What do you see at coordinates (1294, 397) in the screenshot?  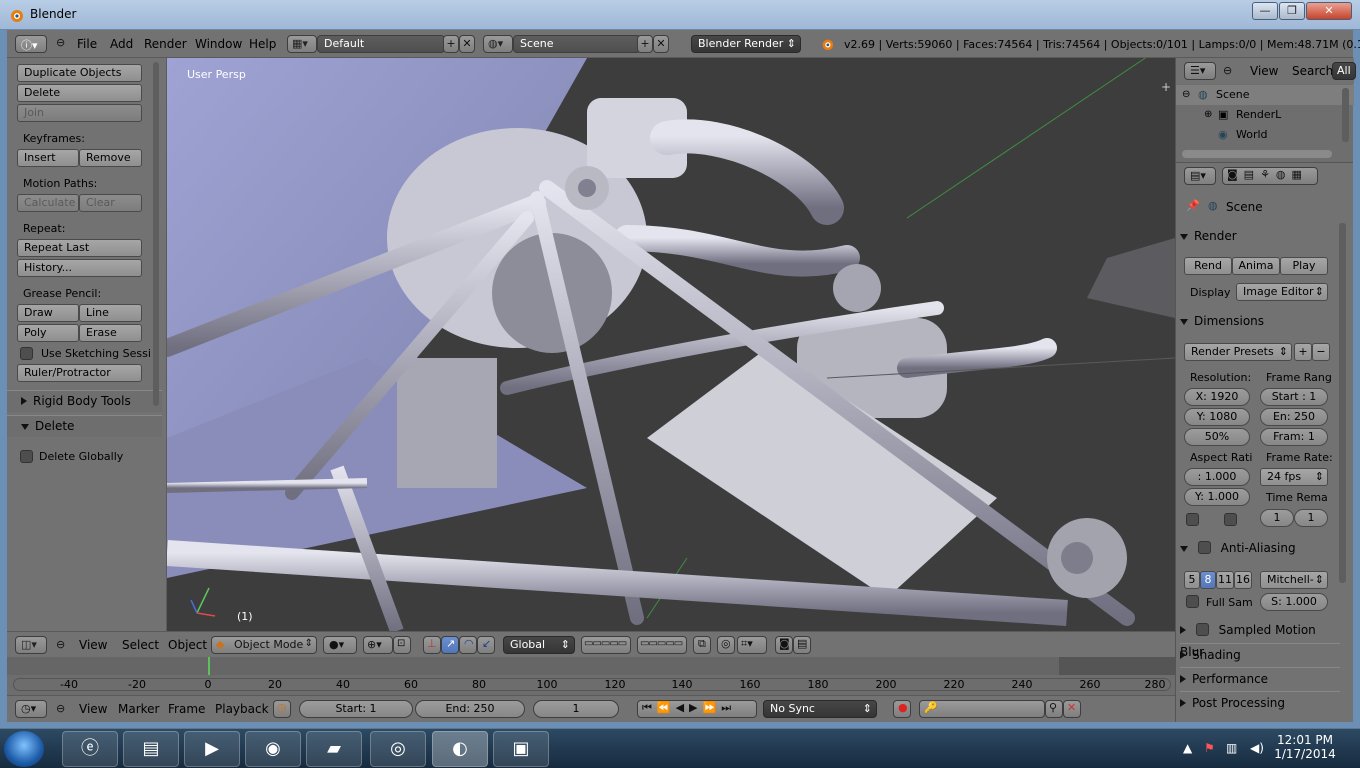 I see `frame-start-field: Start : 1` at bounding box center [1294, 397].